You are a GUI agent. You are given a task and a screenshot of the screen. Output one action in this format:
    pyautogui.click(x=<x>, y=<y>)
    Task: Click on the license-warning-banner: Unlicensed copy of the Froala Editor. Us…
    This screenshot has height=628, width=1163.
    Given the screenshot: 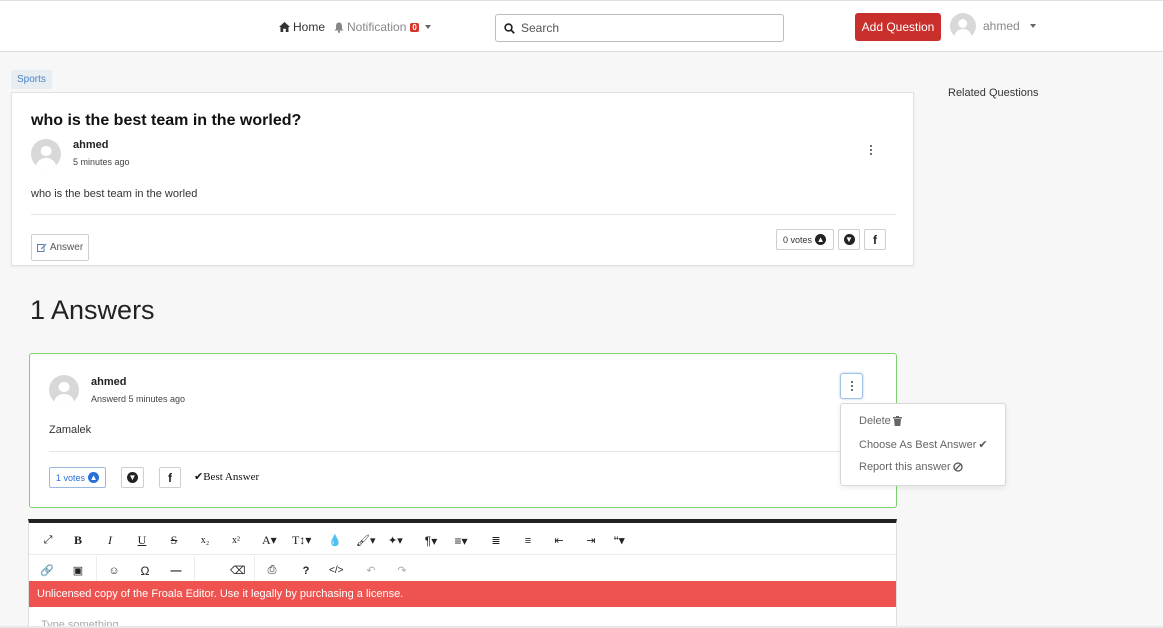 What is the action you would take?
    pyautogui.click(x=462, y=594)
    